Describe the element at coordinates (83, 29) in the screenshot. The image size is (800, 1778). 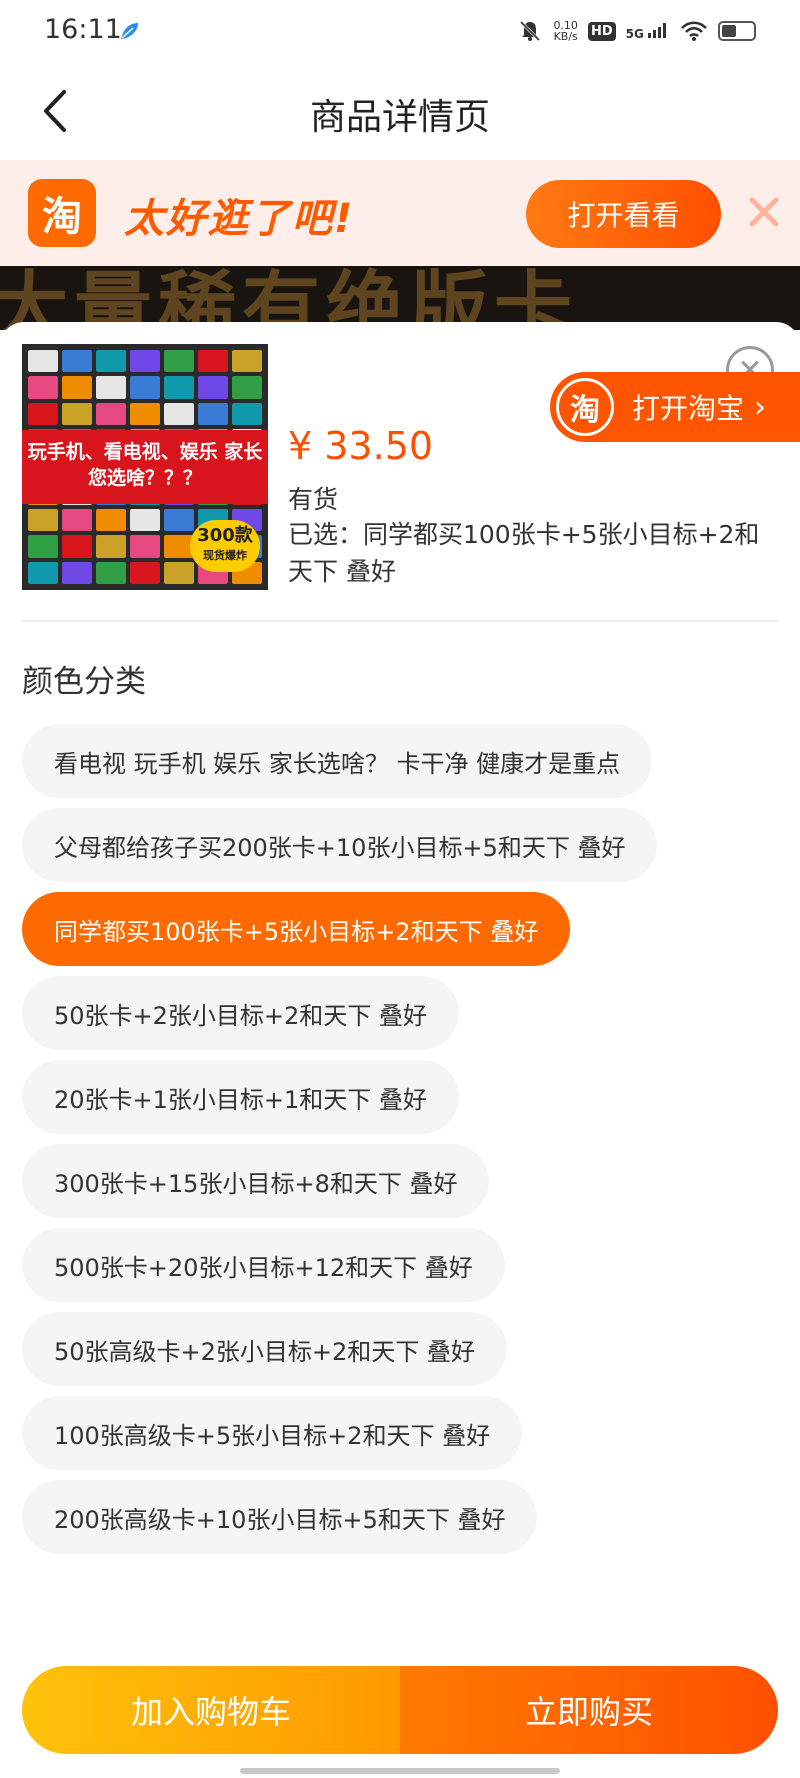
I see `status-time: 16:11` at that location.